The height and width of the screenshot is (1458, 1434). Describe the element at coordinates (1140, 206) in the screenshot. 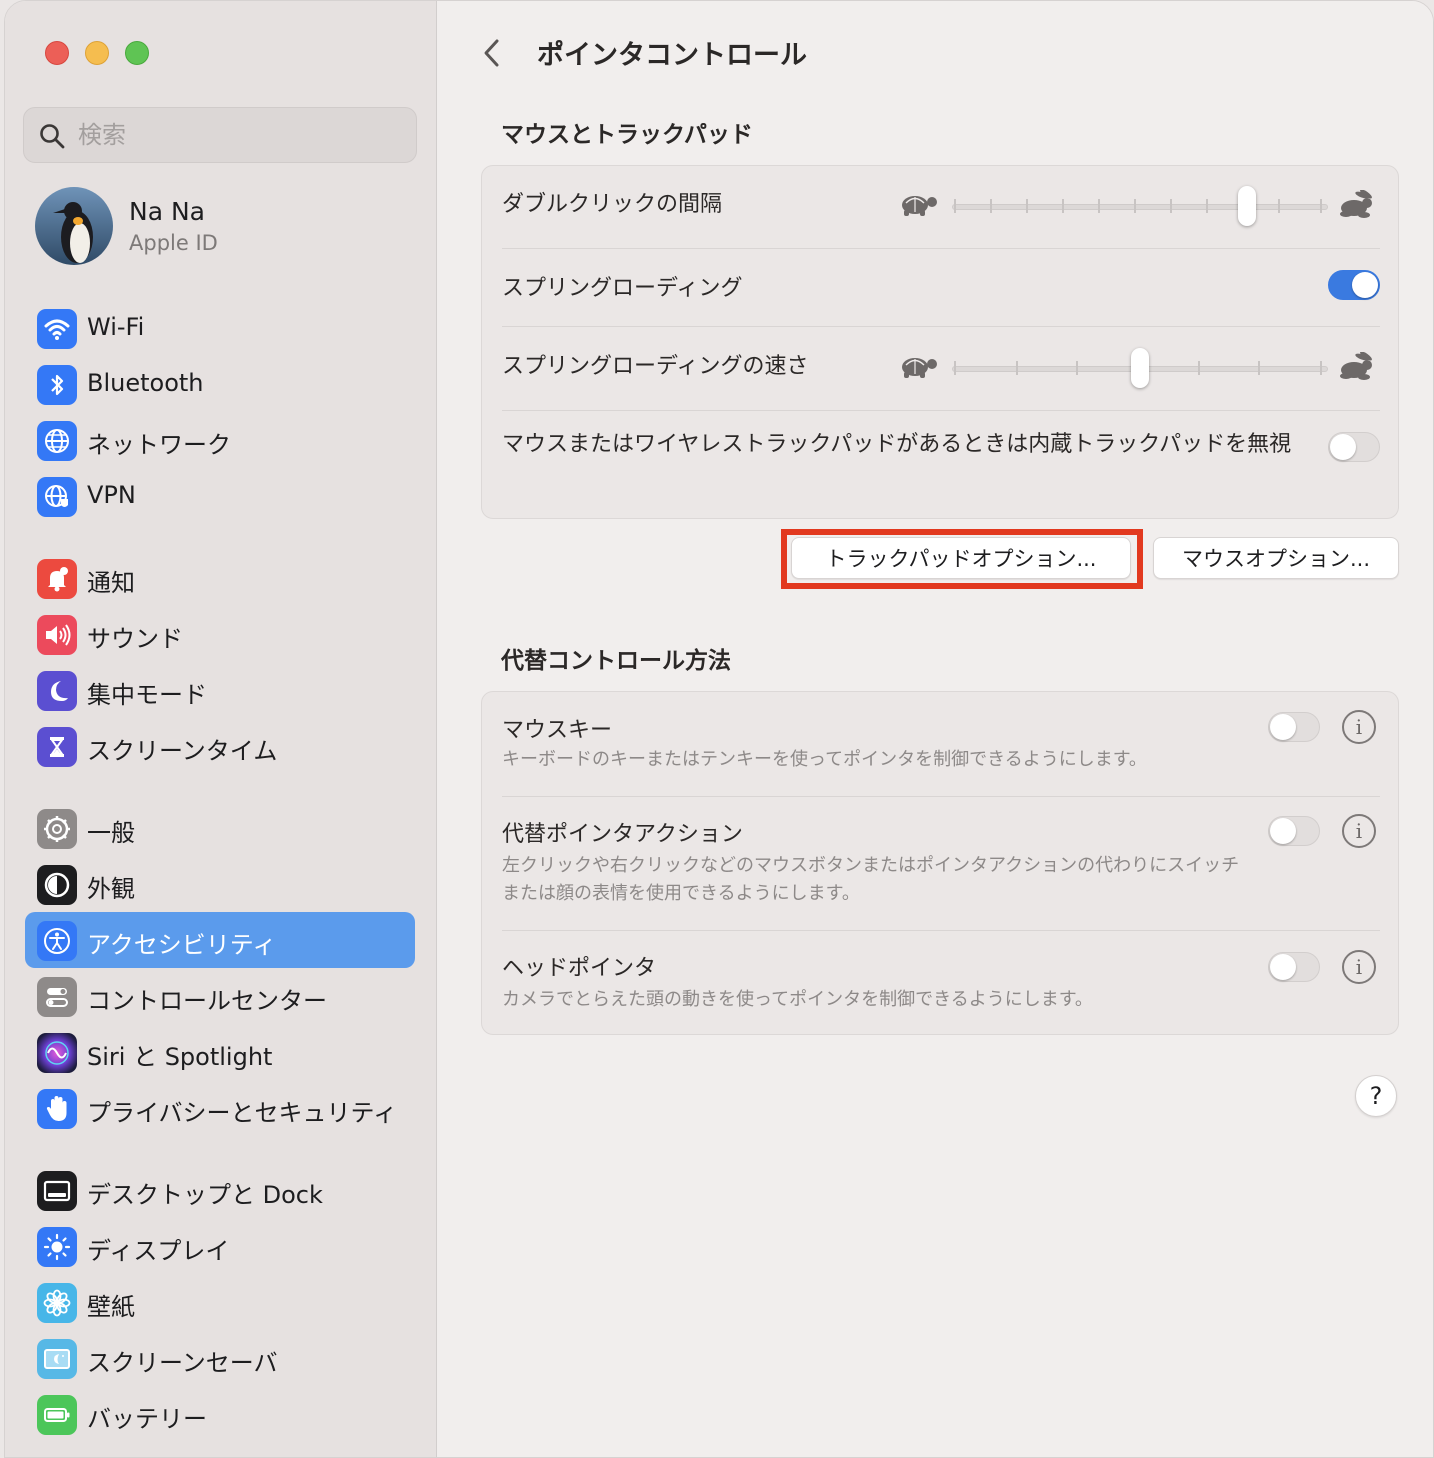

I see `double-click-slider` at that location.